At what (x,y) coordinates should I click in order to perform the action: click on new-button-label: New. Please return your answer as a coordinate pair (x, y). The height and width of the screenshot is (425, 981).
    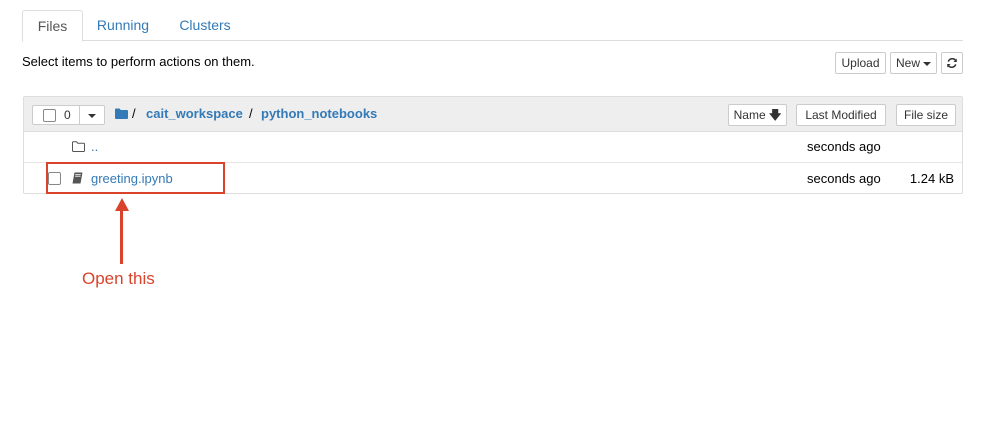
    Looking at the image, I should click on (907, 63).